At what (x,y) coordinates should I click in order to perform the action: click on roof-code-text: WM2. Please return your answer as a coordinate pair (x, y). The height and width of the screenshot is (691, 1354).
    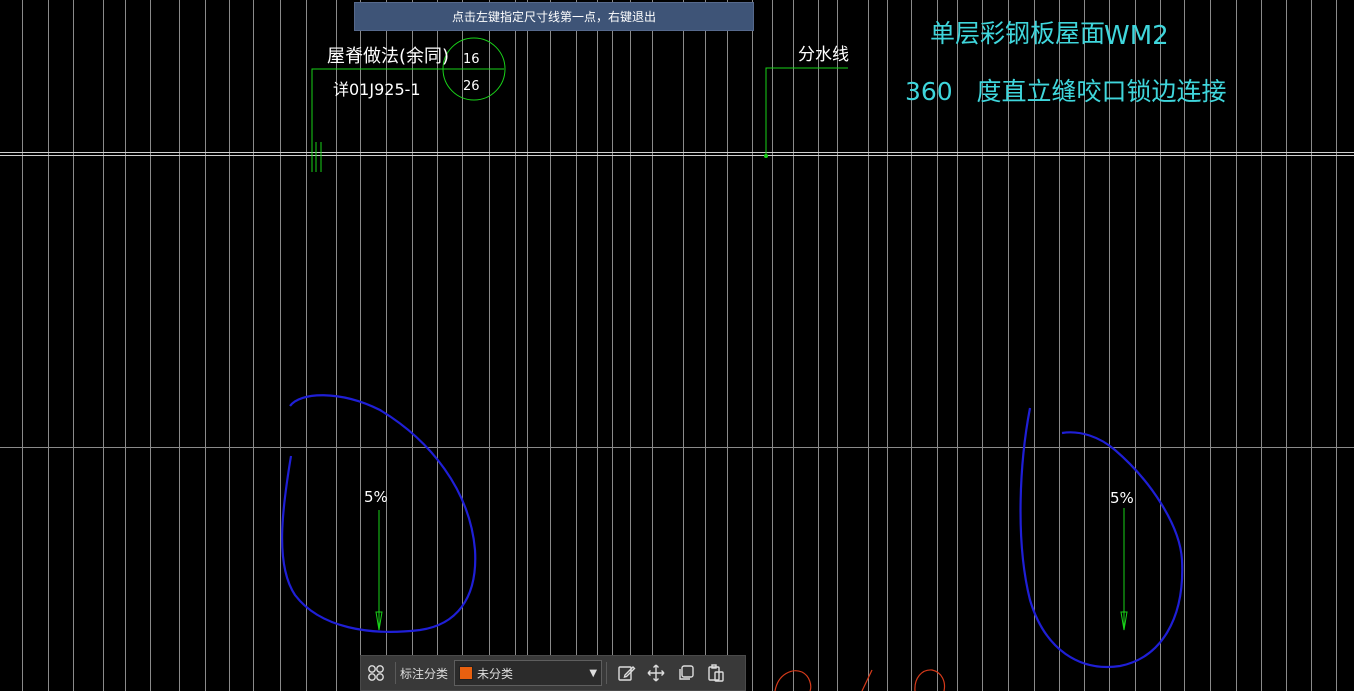
    Looking at the image, I should click on (1136, 36).